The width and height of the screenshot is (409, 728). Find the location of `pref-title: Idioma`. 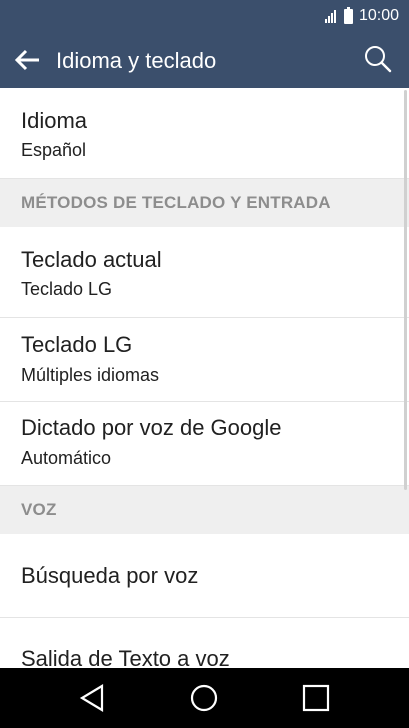

pref-title: Idioma is located at coordinates (54, 120).